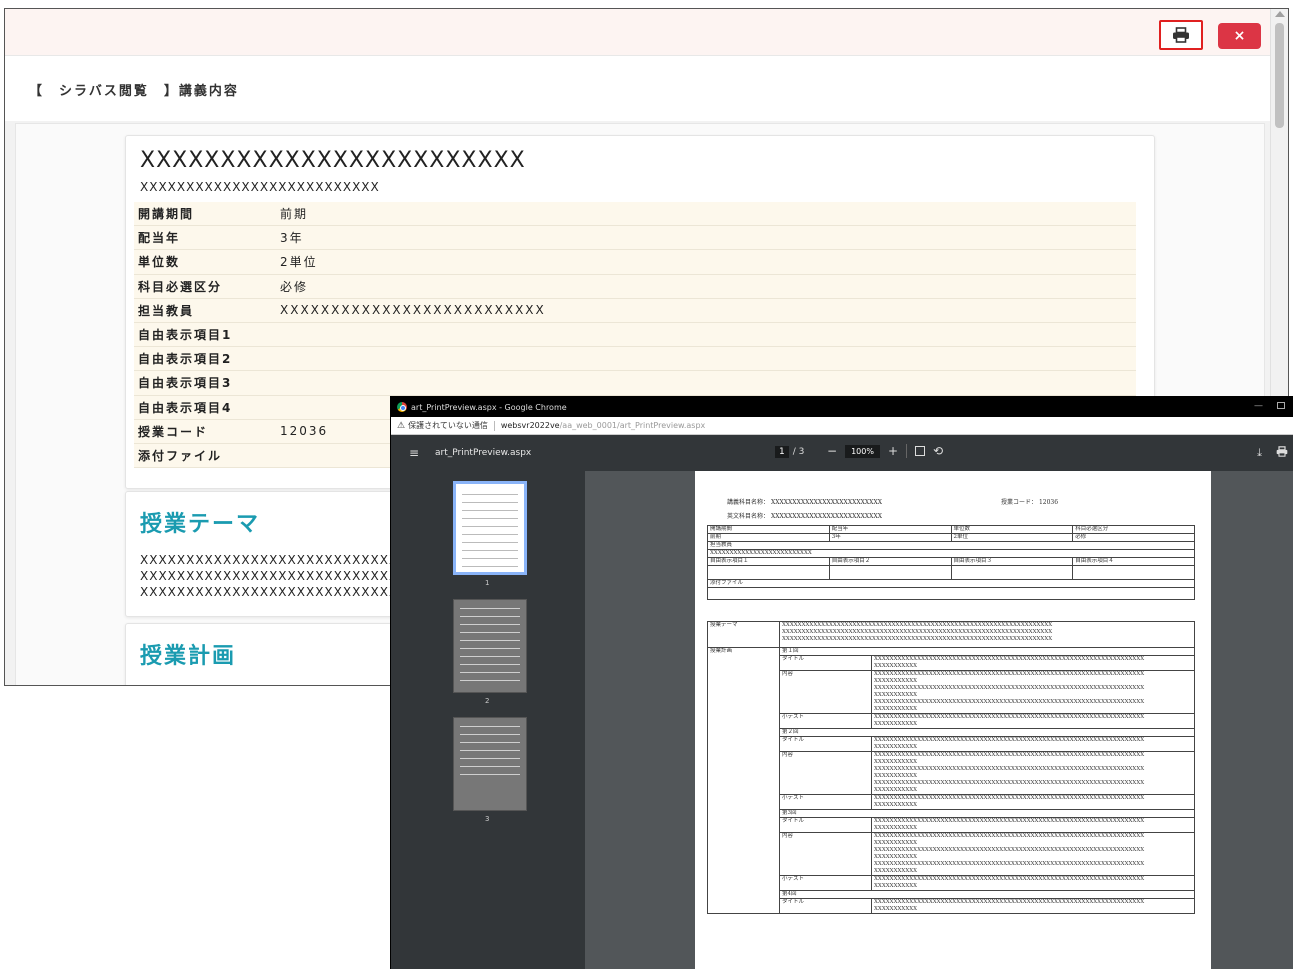 The image size is (1293, 969). I want to click on info-row: 自由表示項目2, so click(635, 359).